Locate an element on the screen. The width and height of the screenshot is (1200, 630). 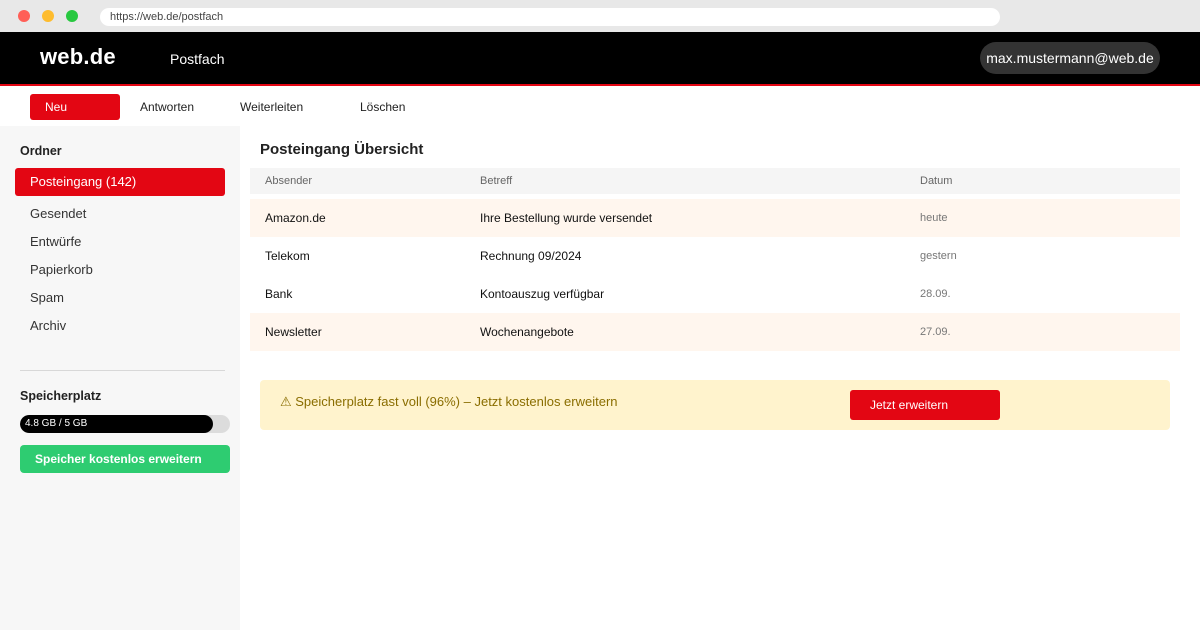
email-subject: Kontoauszug verfügbar is located at coordinates (542, 294).